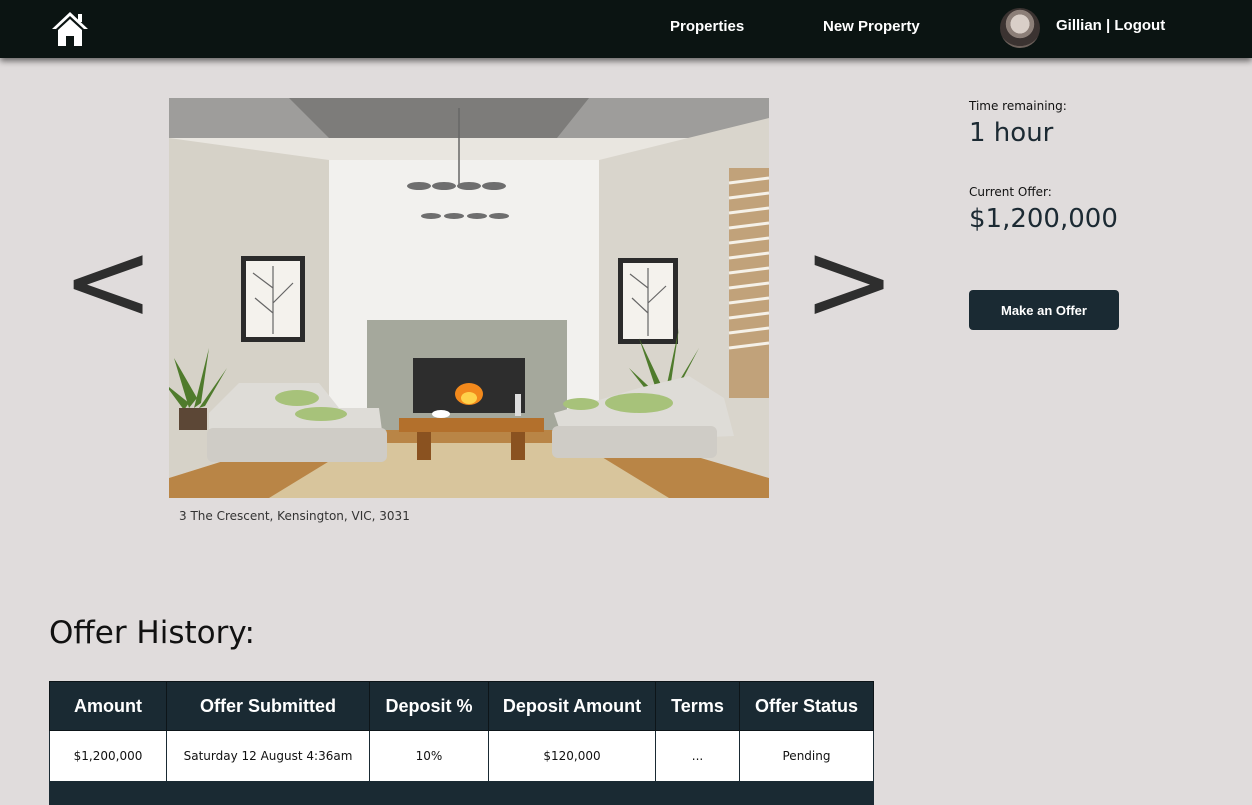 The image size is (1252, 805). What do you see at coordinates (1079, 25) in the screenshot?
I see `user-name: Gillian` at bounding box center [1079, 25].